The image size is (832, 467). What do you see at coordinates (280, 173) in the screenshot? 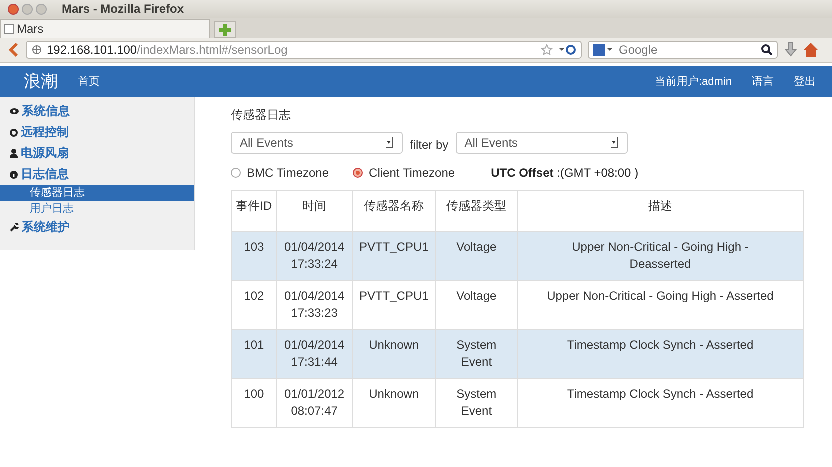
I see `timezone-radio: BMC Timezone` at bounding box center [280, 173].